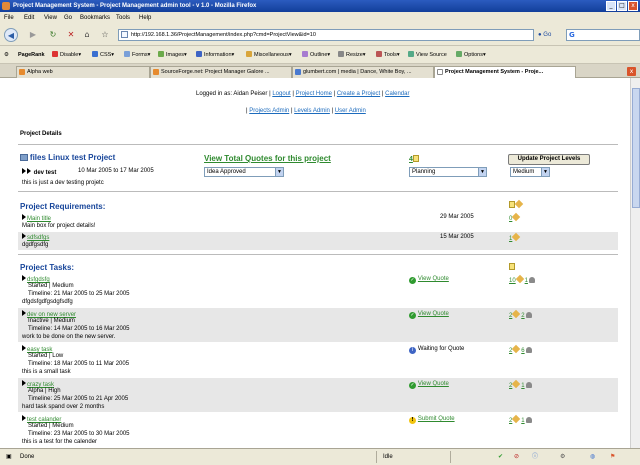 The height and width of the screenshot is (465, 640). What do you see at coordinates (39, 219) in the screenshot?
I see `requirement-title-link: Main title` at bounding box center [39, 219].